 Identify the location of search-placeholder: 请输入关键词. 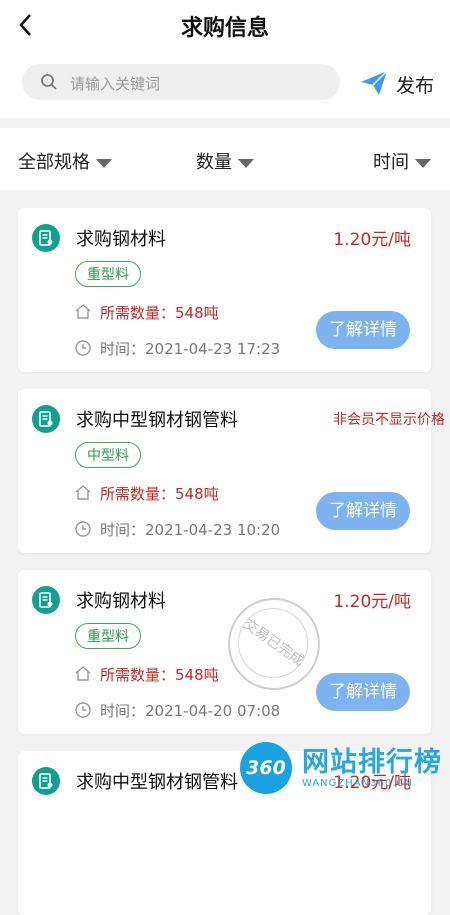
(115, 84).